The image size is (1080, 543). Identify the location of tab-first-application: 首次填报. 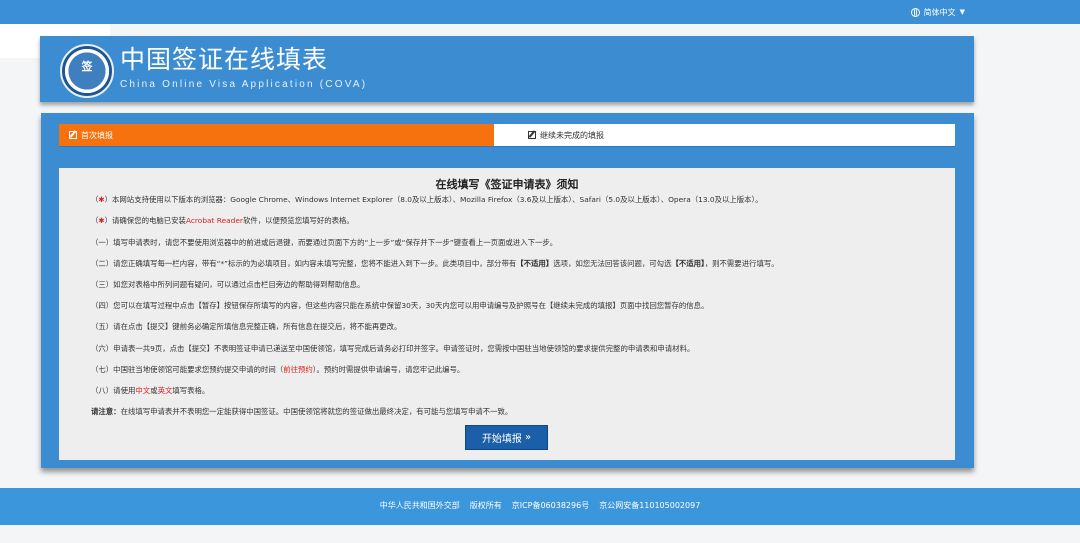
(276, 135).